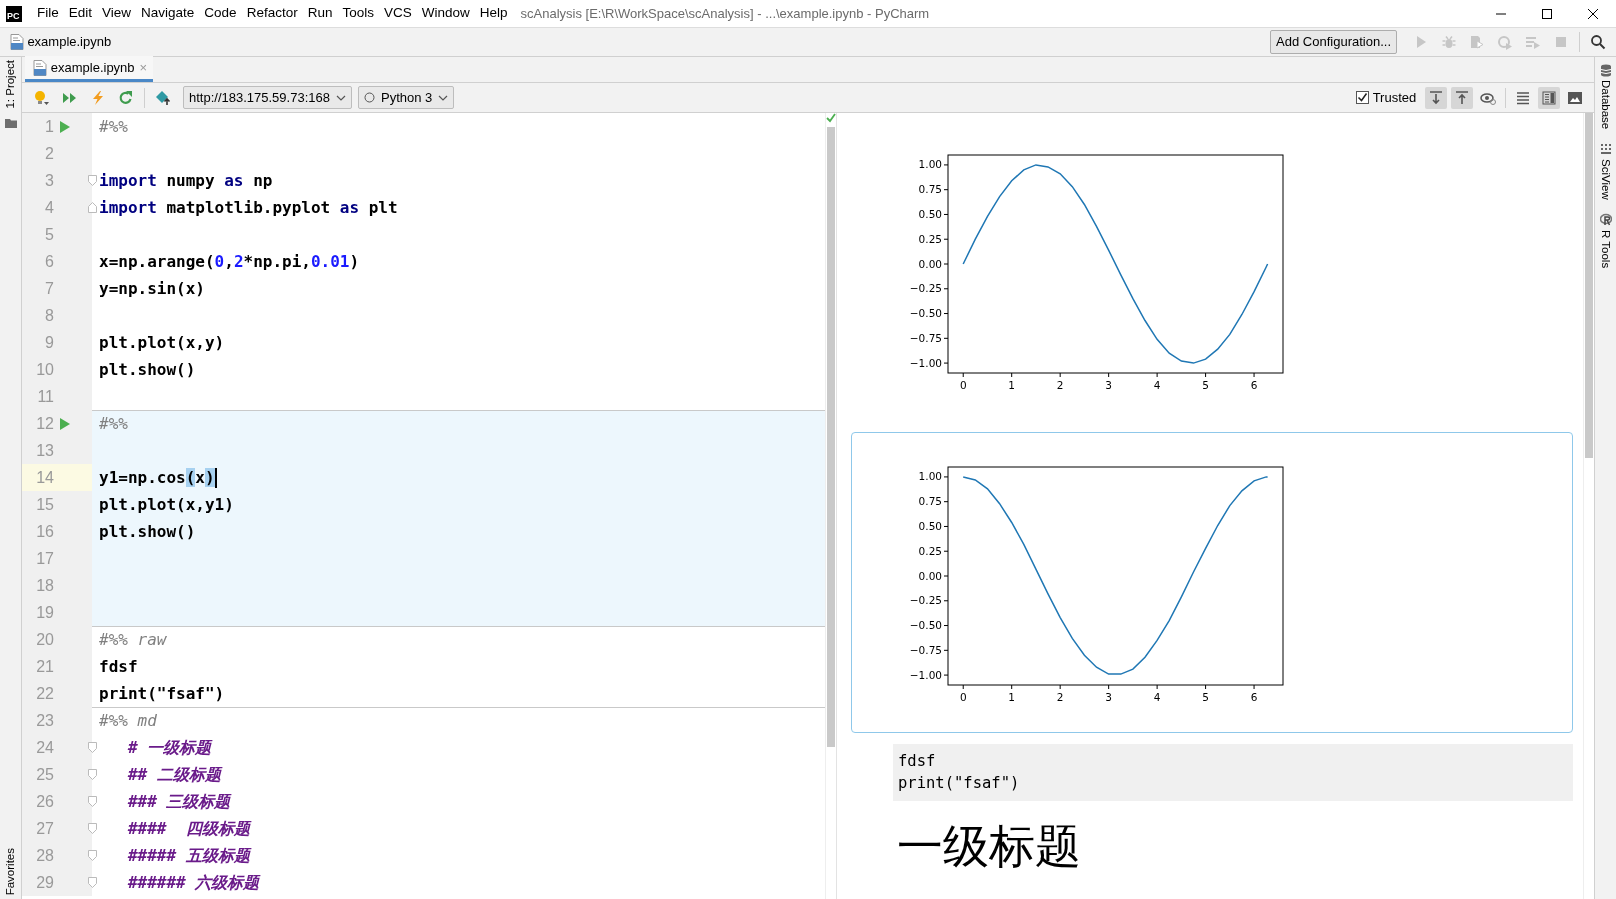 The image size is (1616, 899). What do you see at coordinates (147, 369) in the screenshot?
I see `code-line: plt.show()` at bounding box center [147, 369].